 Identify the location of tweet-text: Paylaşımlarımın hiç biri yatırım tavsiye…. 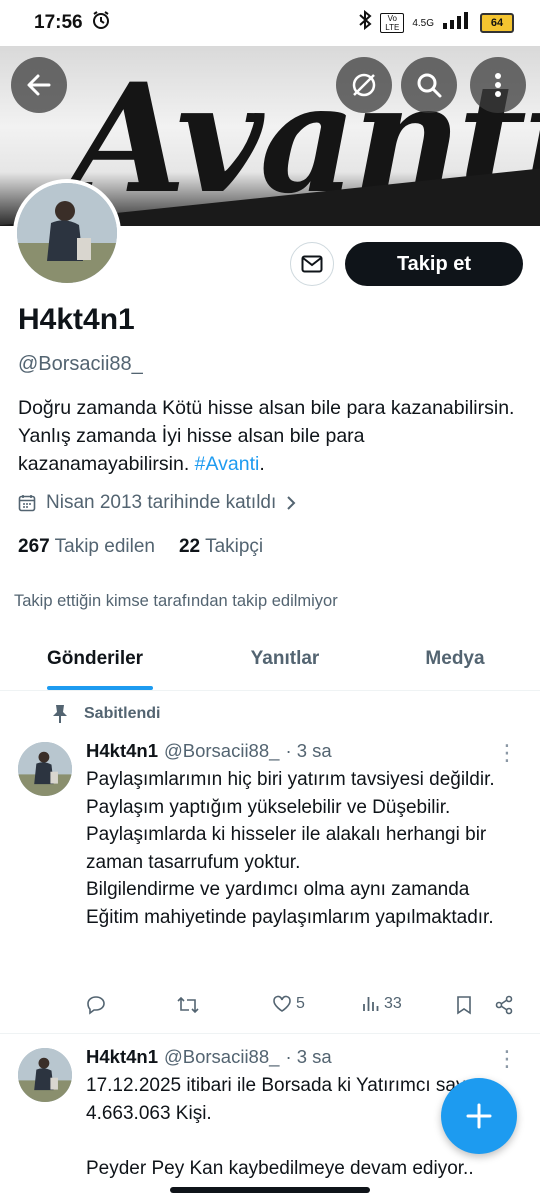
(290, 848).